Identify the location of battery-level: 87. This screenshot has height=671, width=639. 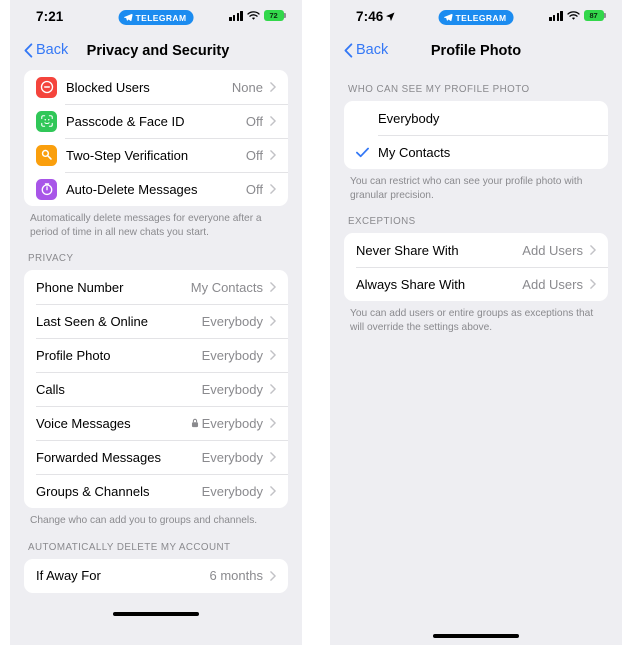
(593, 15).